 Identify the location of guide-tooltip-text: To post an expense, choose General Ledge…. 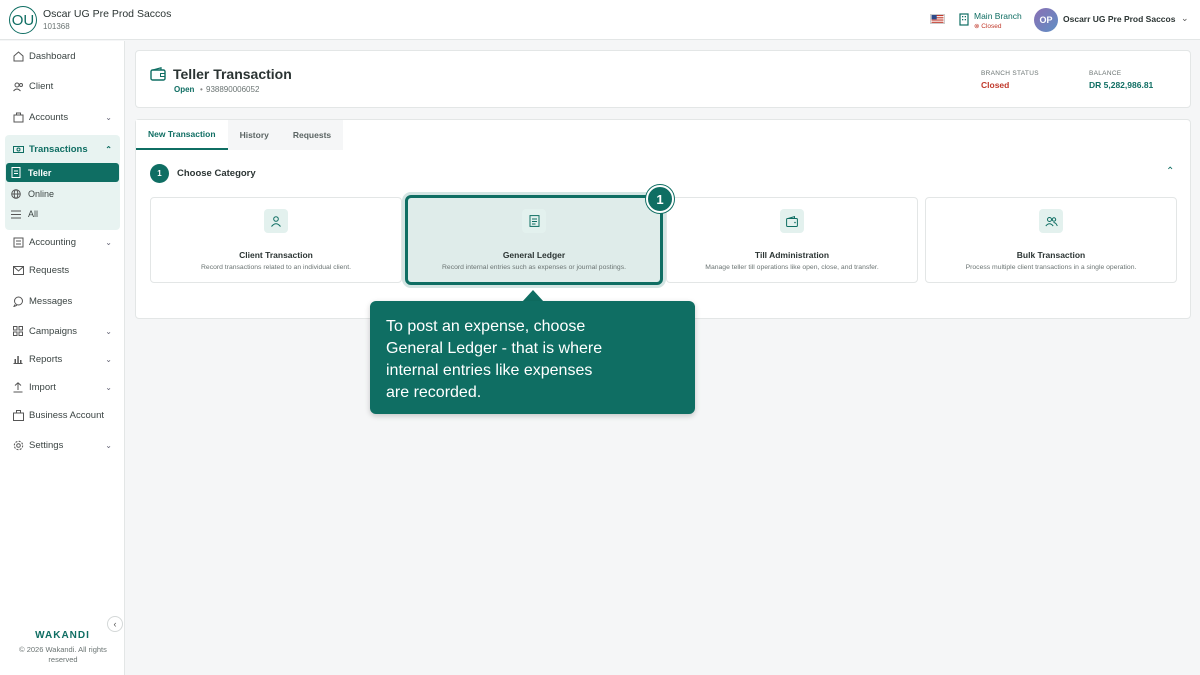
(494, 359).